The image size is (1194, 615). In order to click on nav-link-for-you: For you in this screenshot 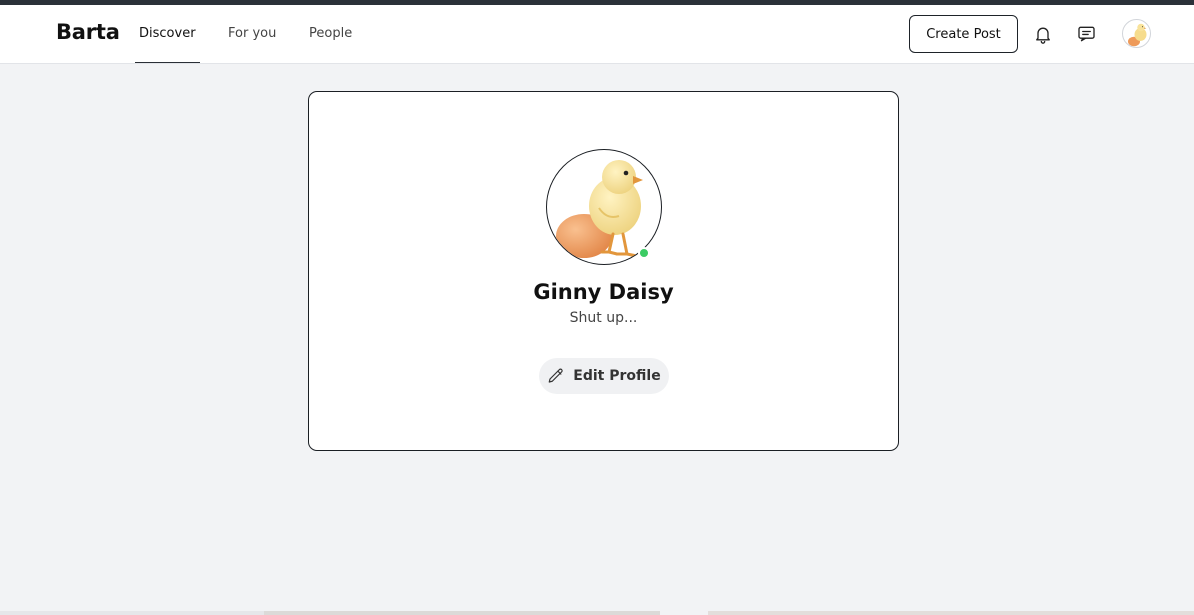, I will do `click(252, 34)`.